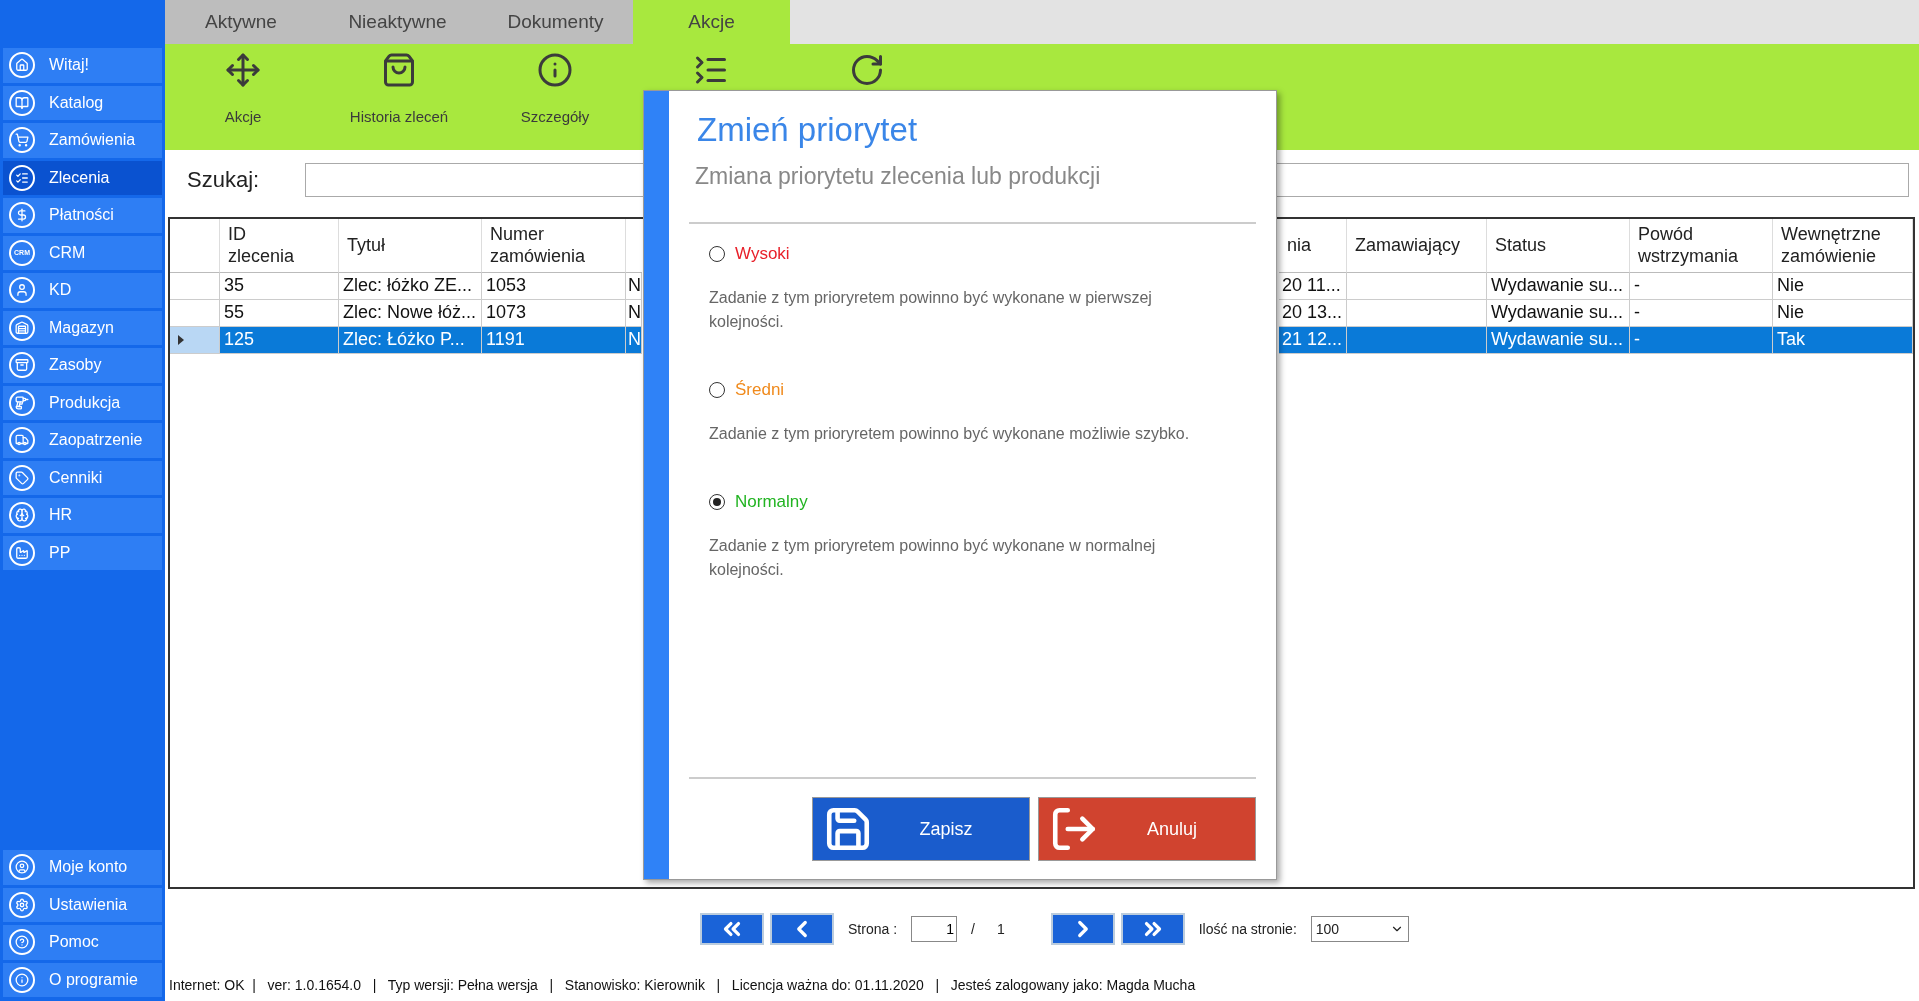 This screenshot has height=1001, width=1919. I want to click on list-icon, so click(22, 177).